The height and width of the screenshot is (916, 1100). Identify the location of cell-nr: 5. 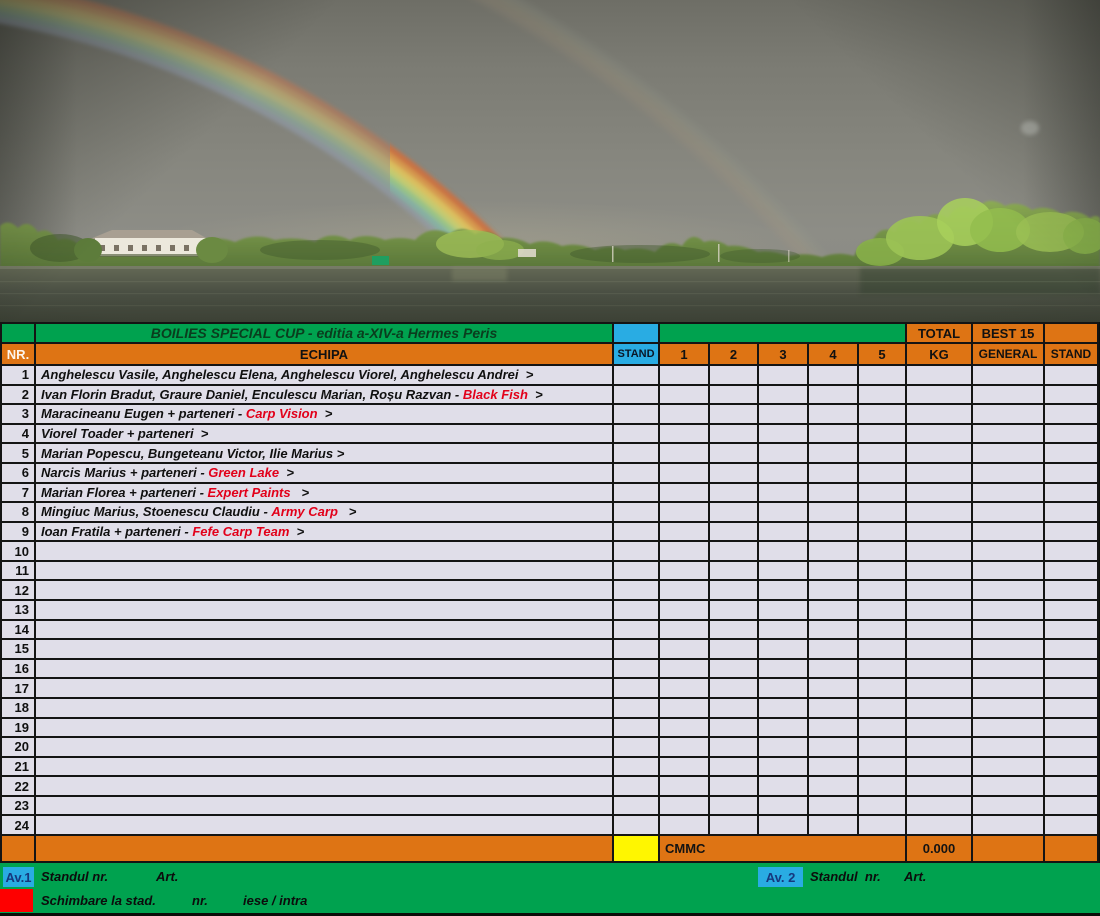
(19, 454).